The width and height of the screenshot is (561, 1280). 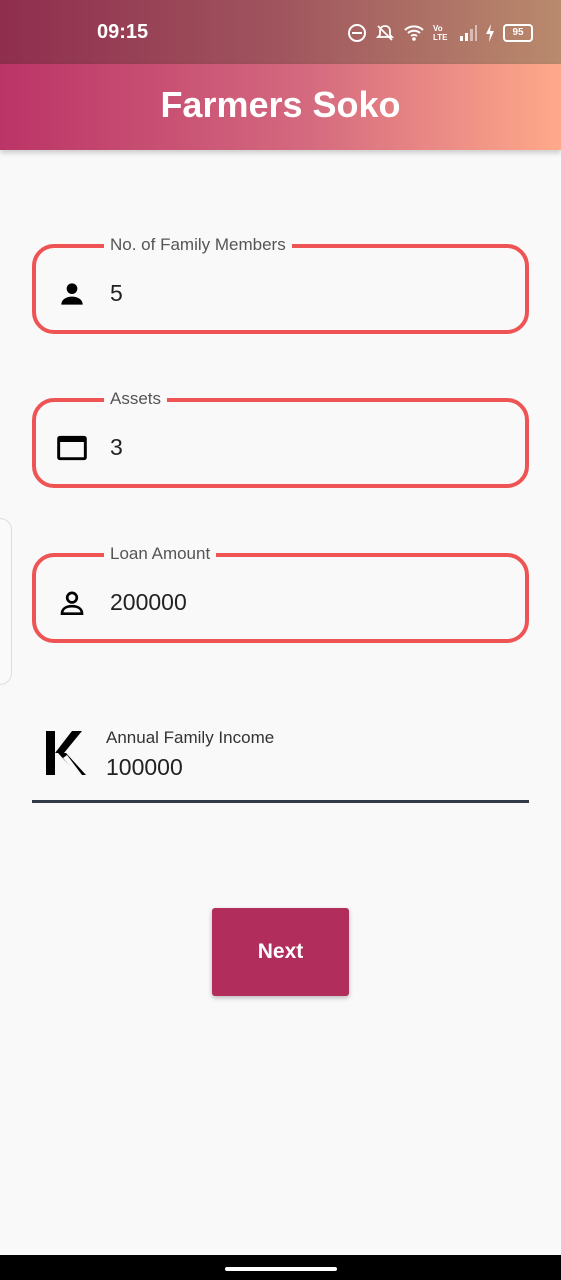 I want to click on battery-icon: 95, so click(x=518, y=33).